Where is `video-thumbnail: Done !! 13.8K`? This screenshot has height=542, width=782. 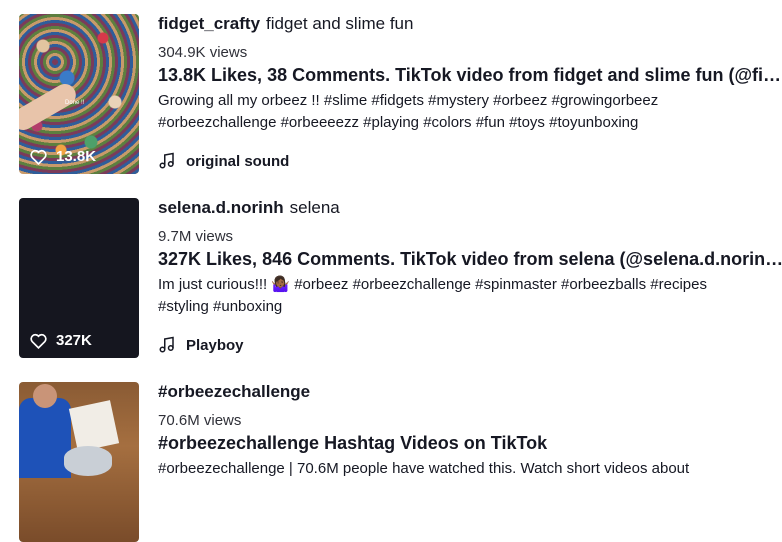 video-thumbnail: Done !! 13.8K is located at coordinates (79, 94).